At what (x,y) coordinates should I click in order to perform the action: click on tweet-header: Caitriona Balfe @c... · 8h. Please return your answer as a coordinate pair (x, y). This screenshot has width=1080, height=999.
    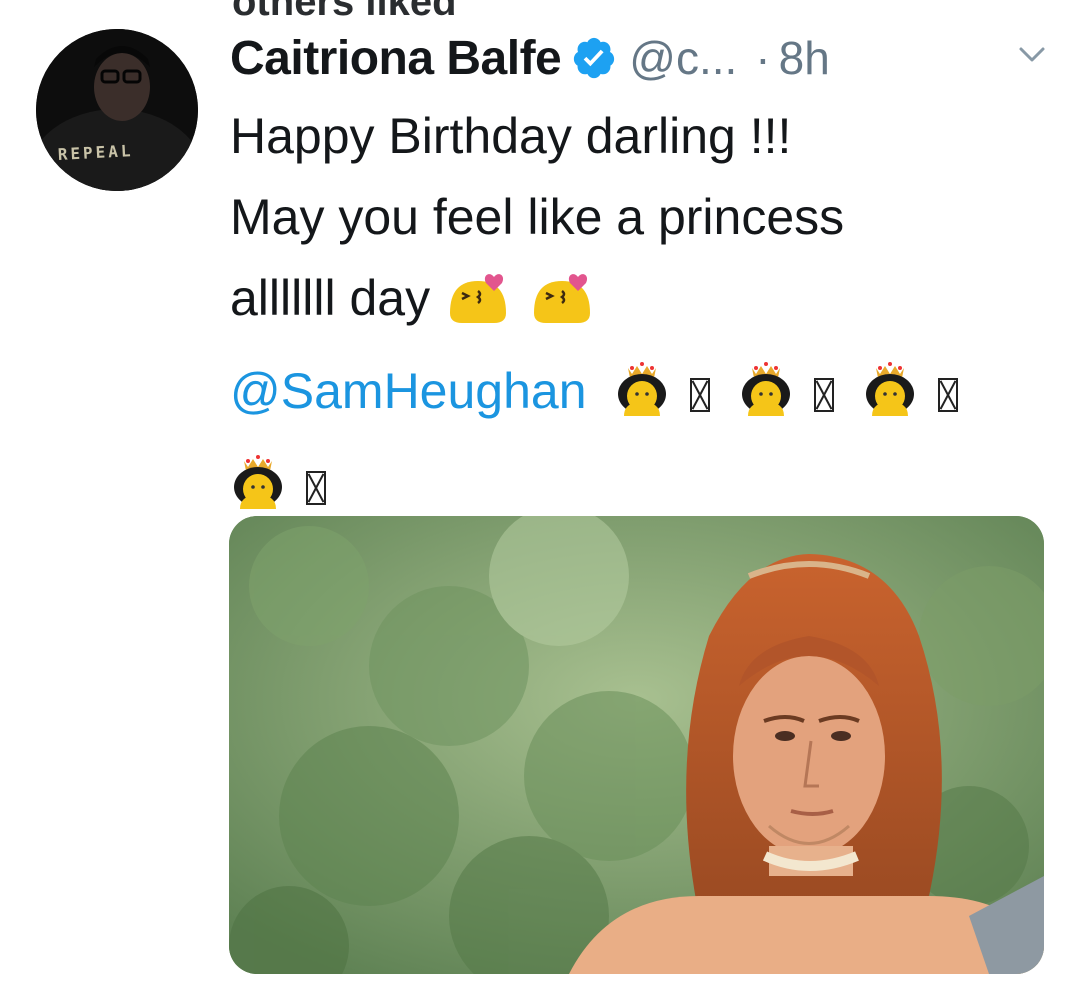
    Looking at the image, I should click on (640, 58).